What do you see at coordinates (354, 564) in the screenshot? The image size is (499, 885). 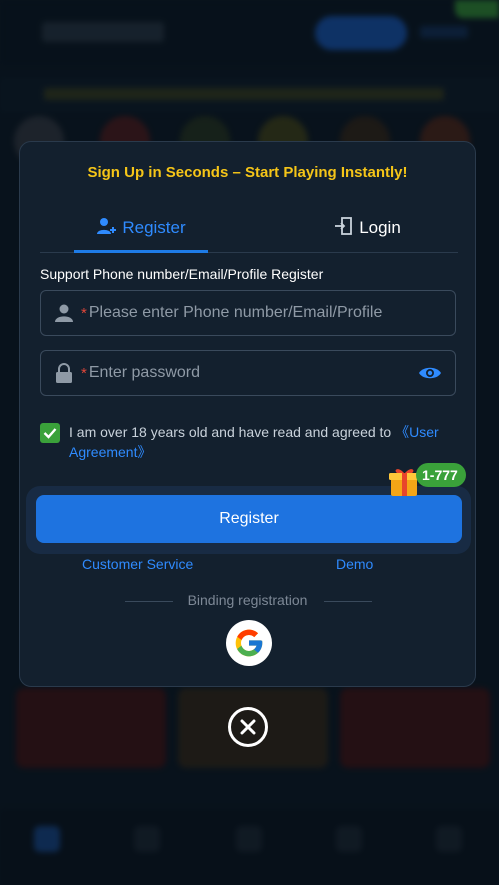 I see `demo-link: Demo` at bounding box center [354, 564].